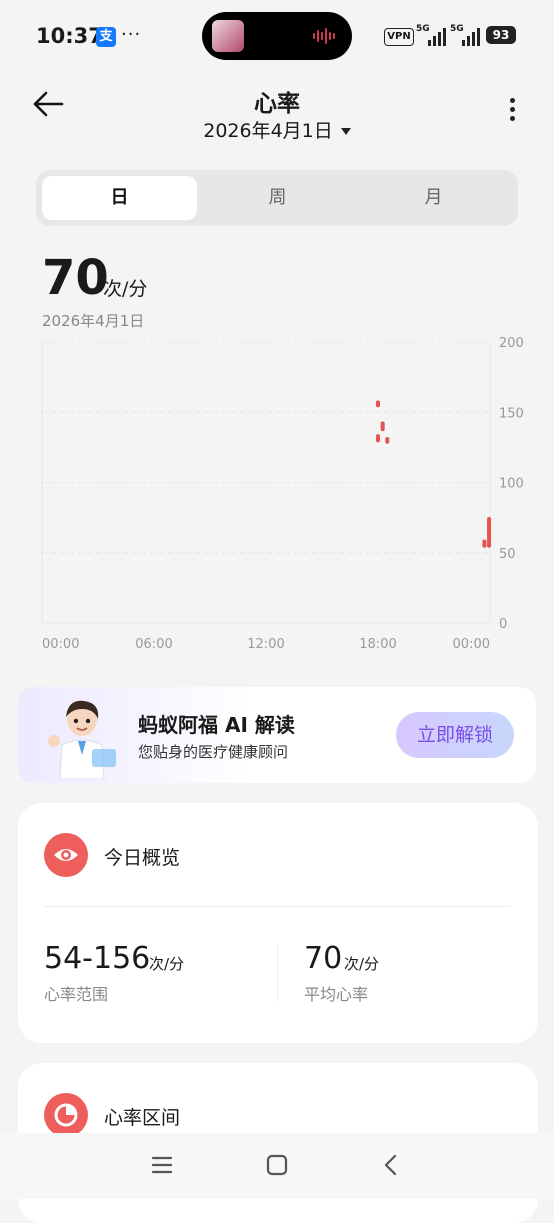  I want to click on heart-rate-value: 70, so click(75, 278).